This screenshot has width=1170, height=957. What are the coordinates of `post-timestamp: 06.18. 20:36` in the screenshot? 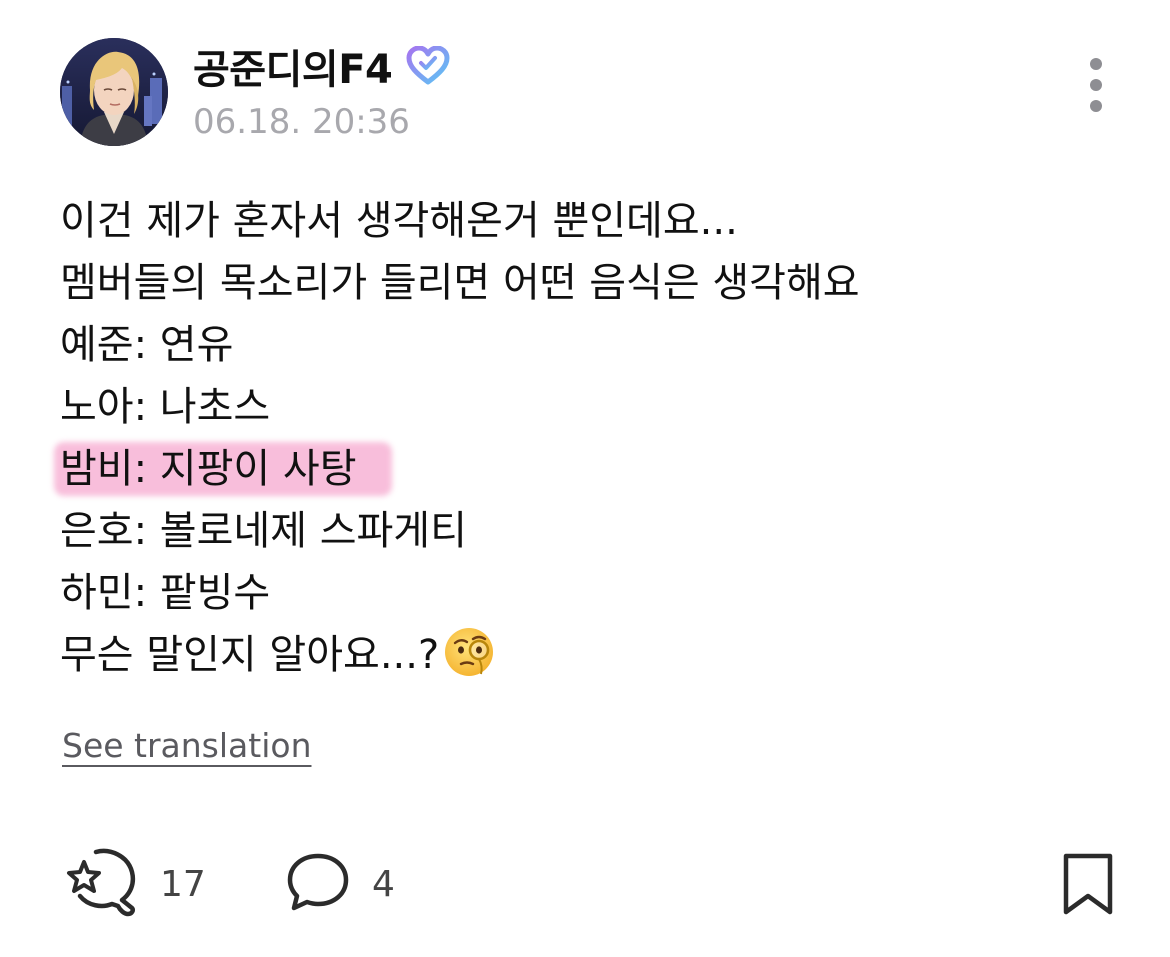 It's located at (301, 122).